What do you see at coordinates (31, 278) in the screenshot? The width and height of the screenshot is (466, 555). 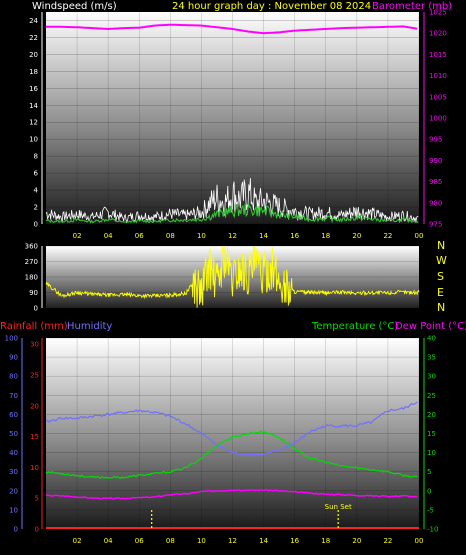 I see `dir-tick-label: 180` at bounding box center [31, 278].